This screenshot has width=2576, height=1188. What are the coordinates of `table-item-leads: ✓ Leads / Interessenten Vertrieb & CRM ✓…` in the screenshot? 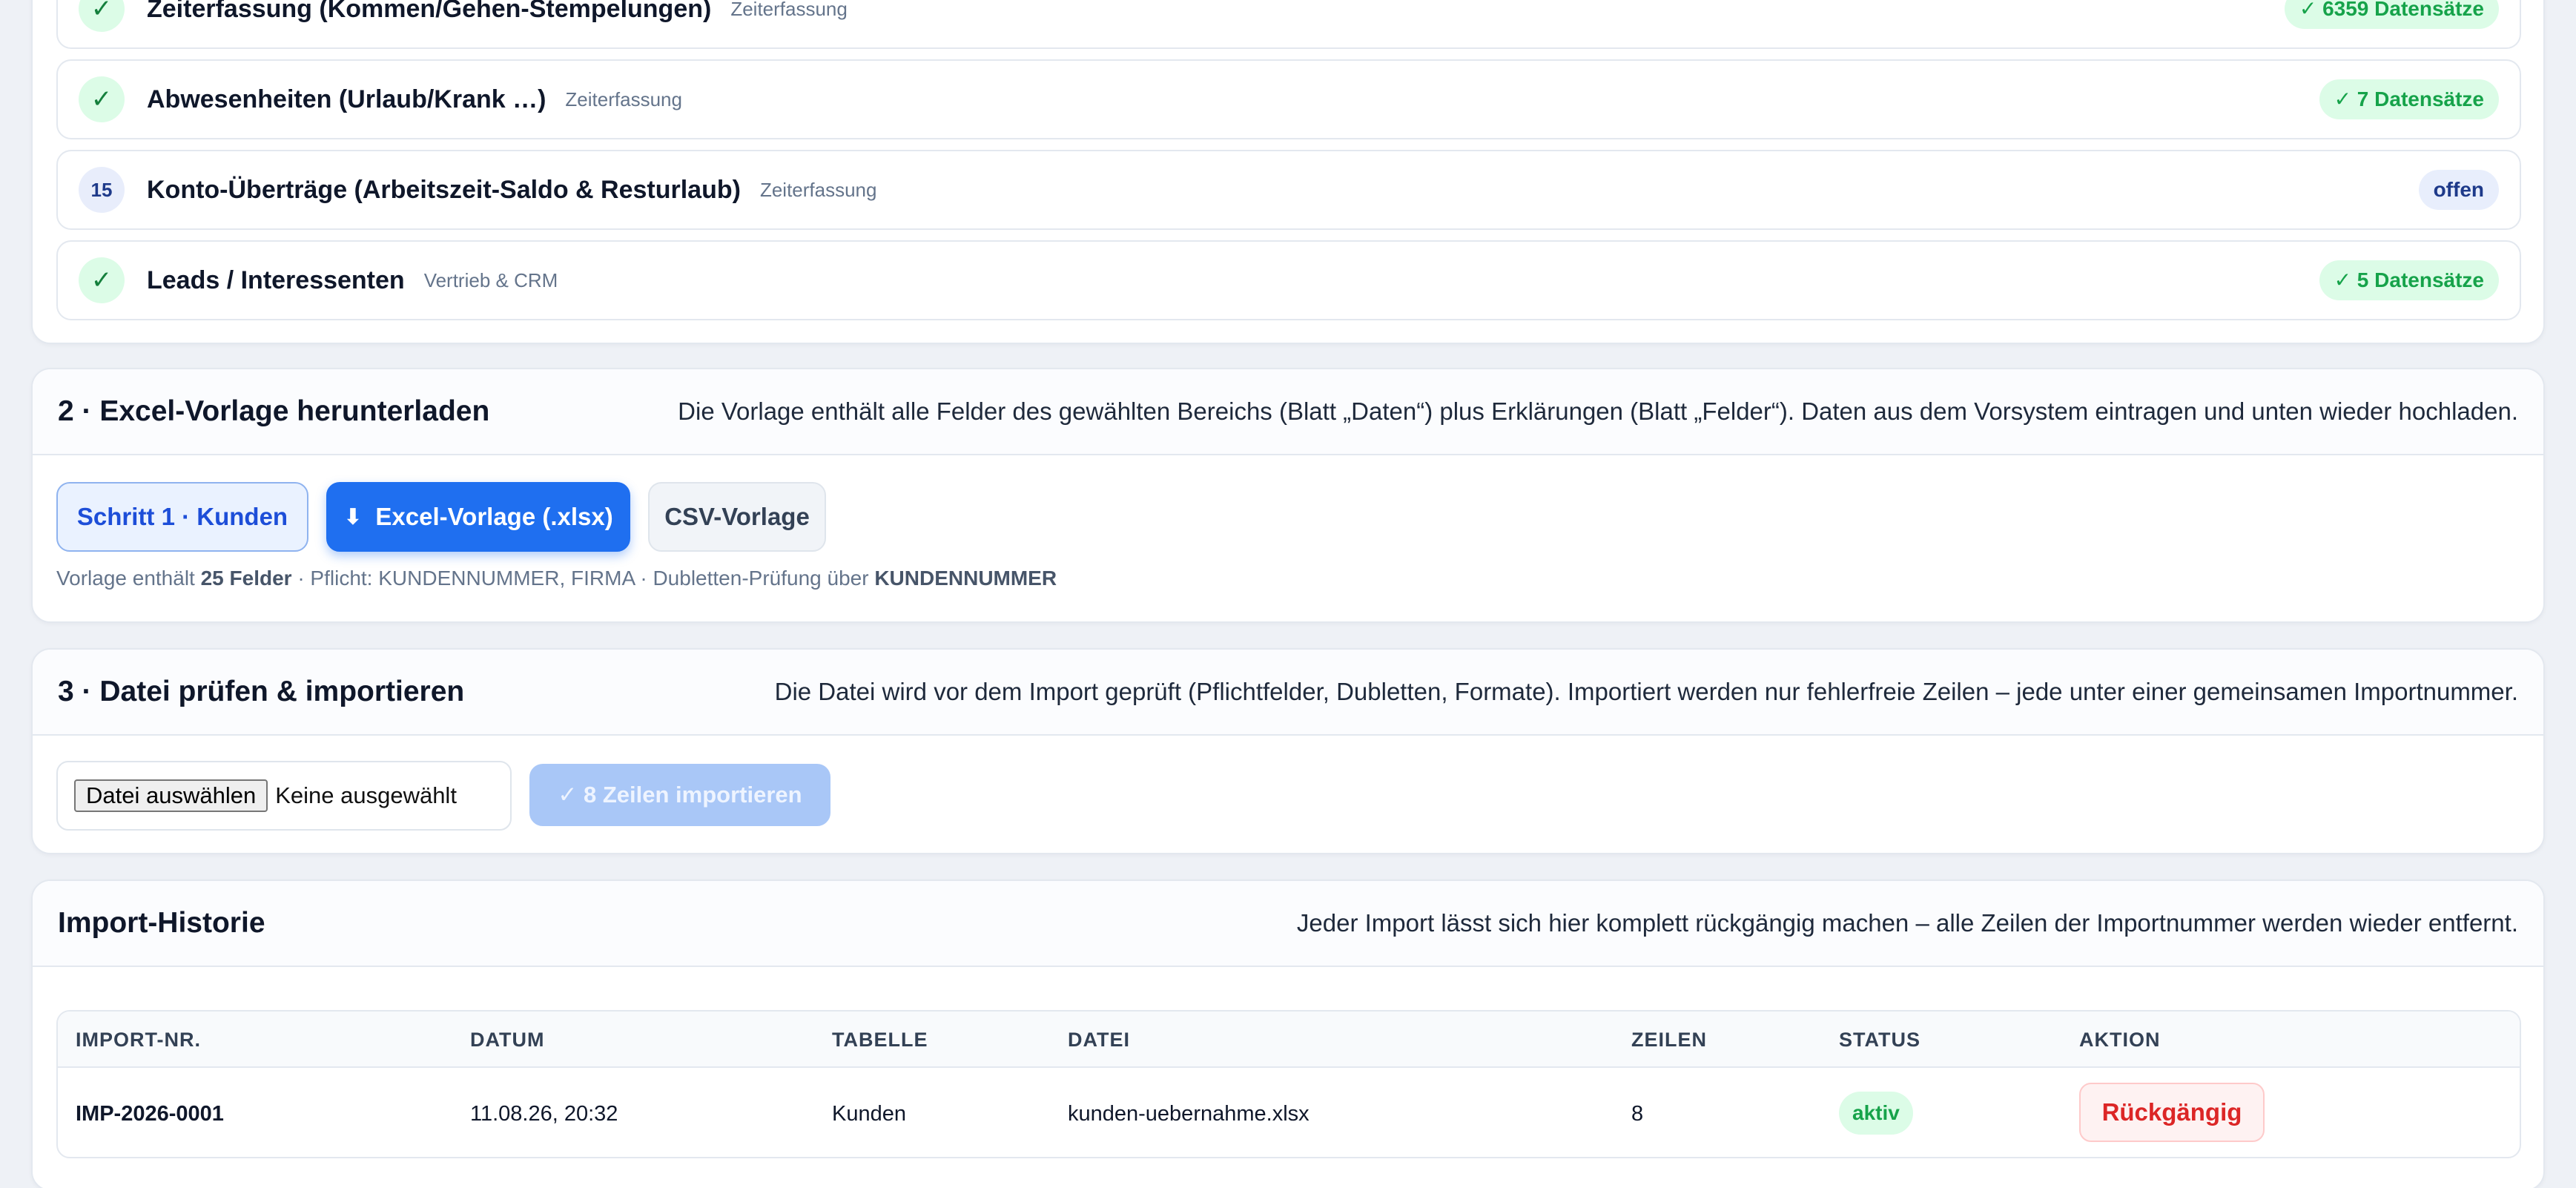 It's located at (1288, 280).